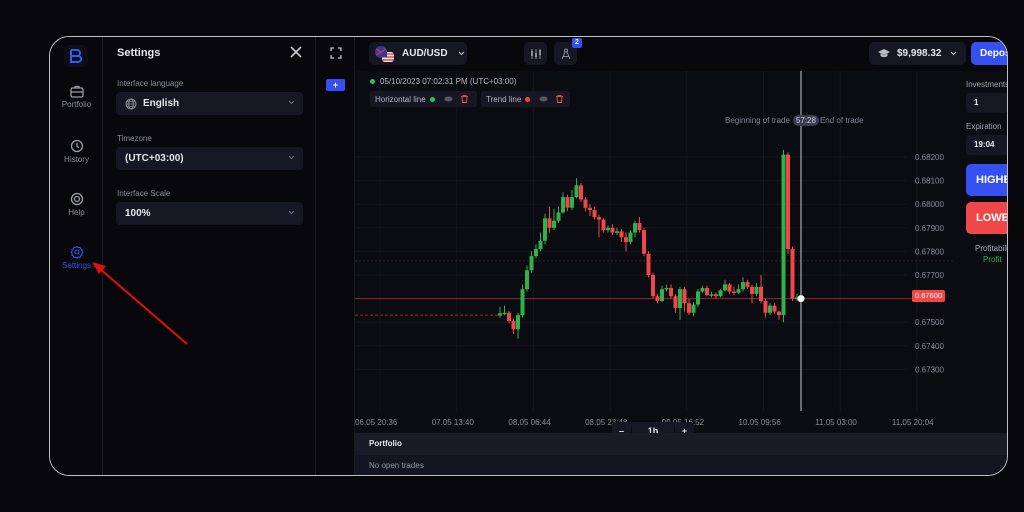  Describe the element at coordinates (154, 158) in the screenshot. I see `timezone-value: (UTC+03:00)` at that location.